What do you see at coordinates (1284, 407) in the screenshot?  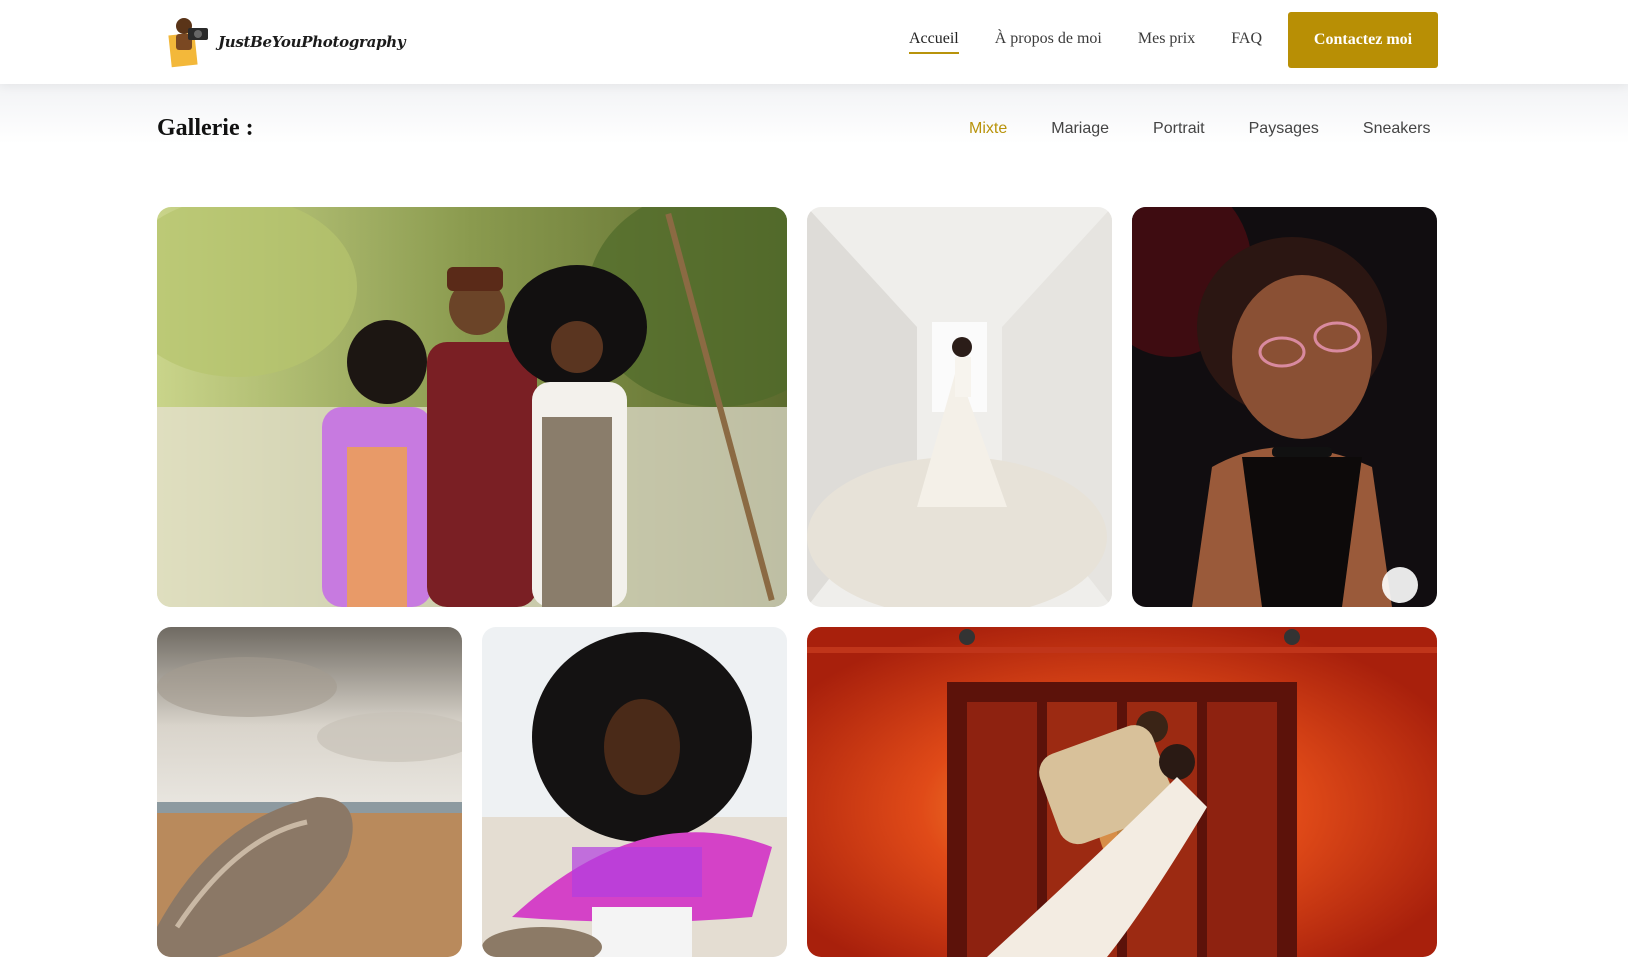 I see `gallery-photo-portrait-glasses` at bounding box center [1284, 407].